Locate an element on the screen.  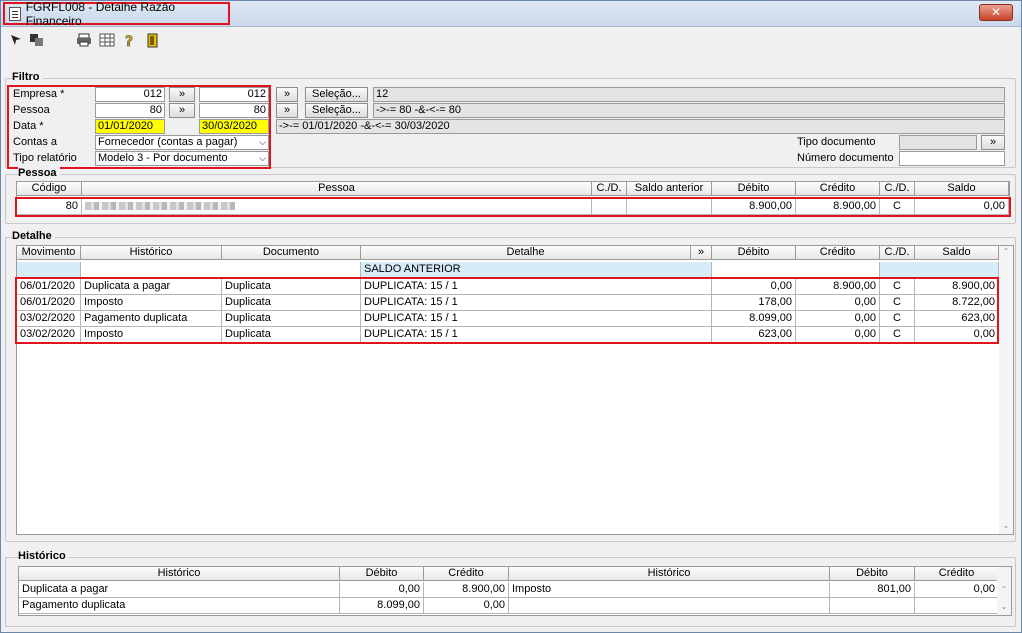
data-from-input: 01/01/2020 is located at coordinates (130, 126).